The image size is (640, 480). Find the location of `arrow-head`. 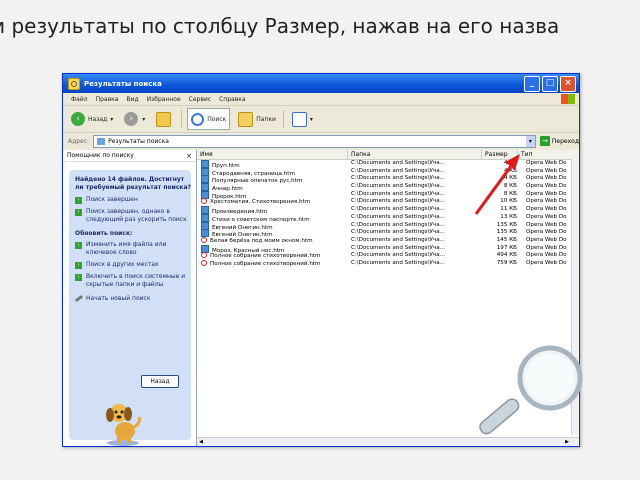

arrow-head is located at coordinates (512, 162).